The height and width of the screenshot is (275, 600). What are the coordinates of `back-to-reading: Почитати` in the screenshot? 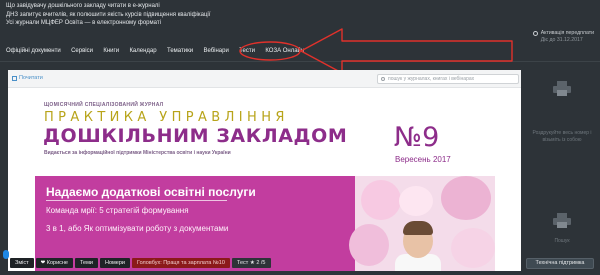 It's located at (27, 78).